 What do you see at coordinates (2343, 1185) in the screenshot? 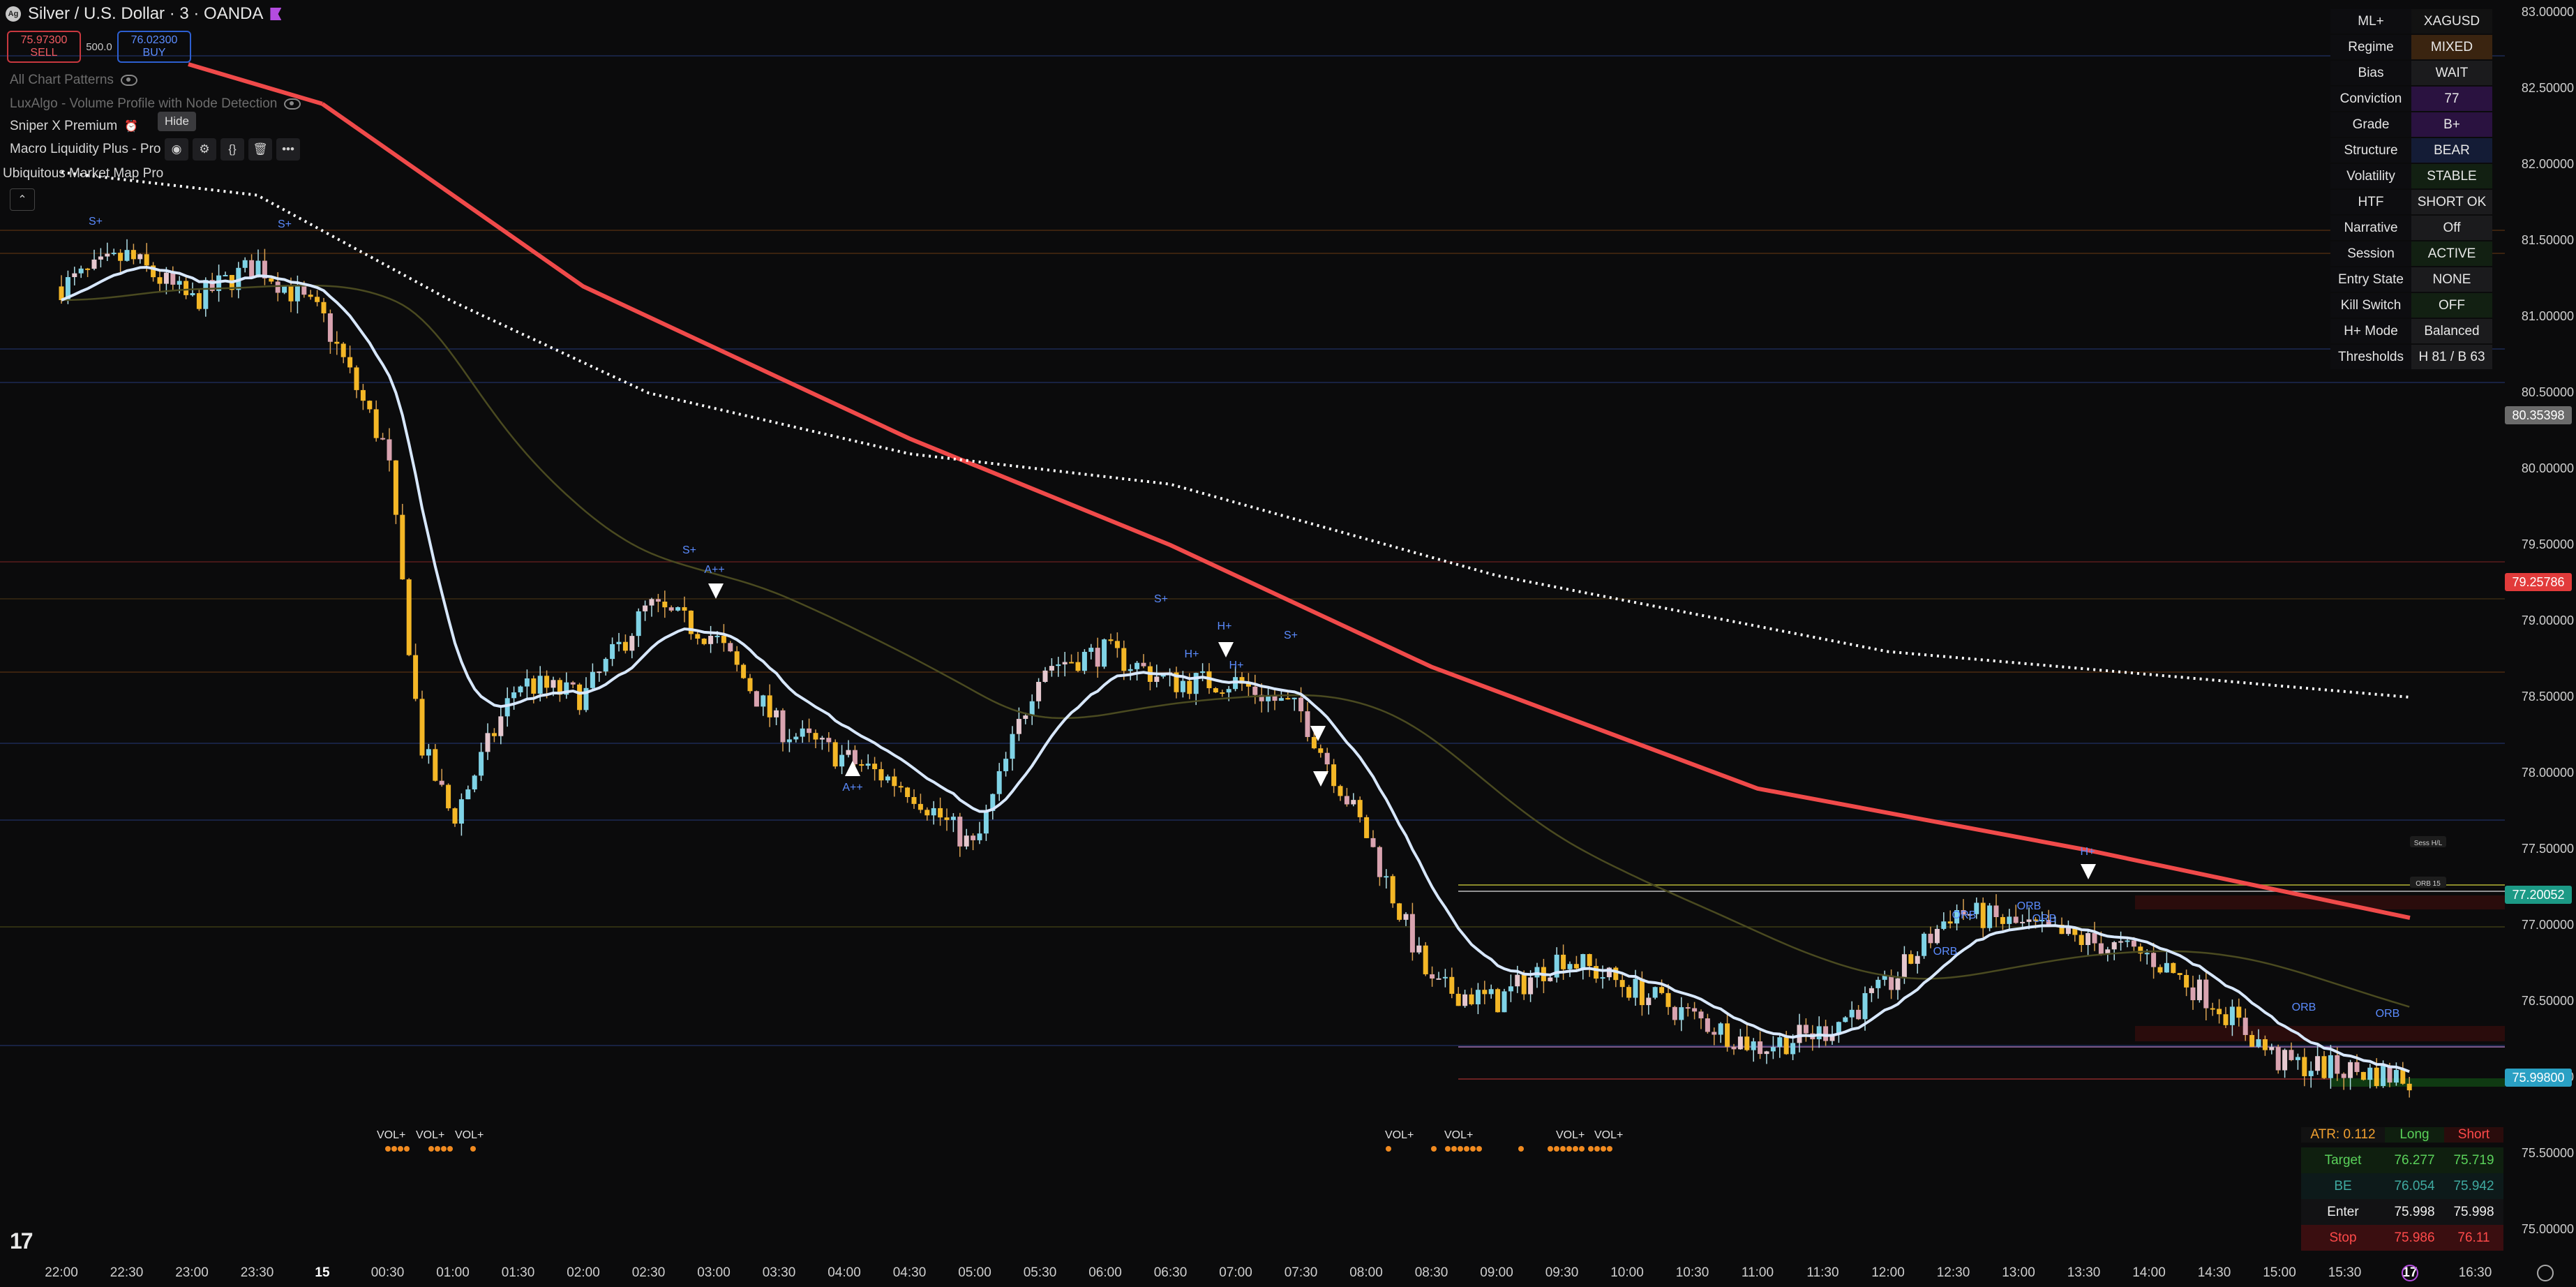
I see `trade-level-label: BE` at bounding box center [2343, 1185].